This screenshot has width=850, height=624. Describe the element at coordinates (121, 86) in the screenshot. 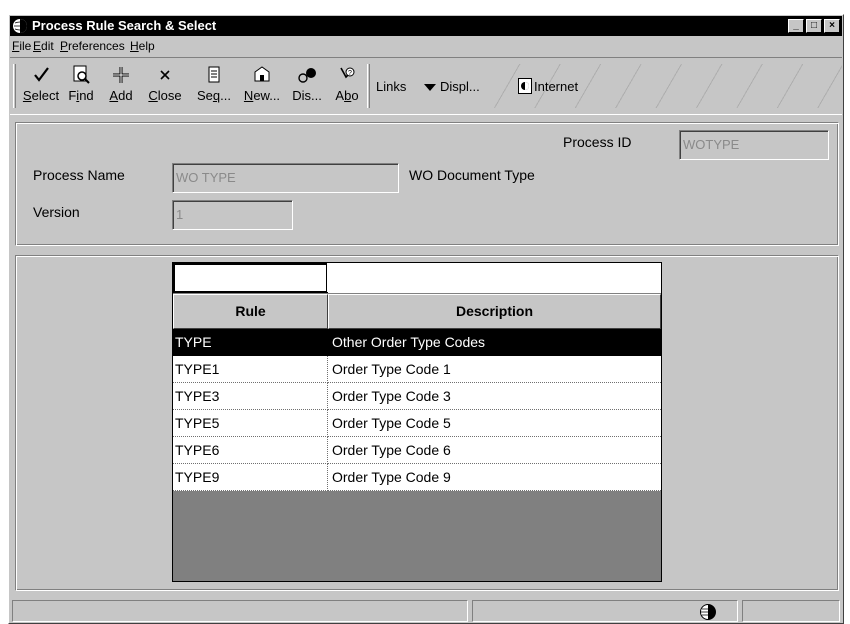

I see `add-button: Add` at that location.